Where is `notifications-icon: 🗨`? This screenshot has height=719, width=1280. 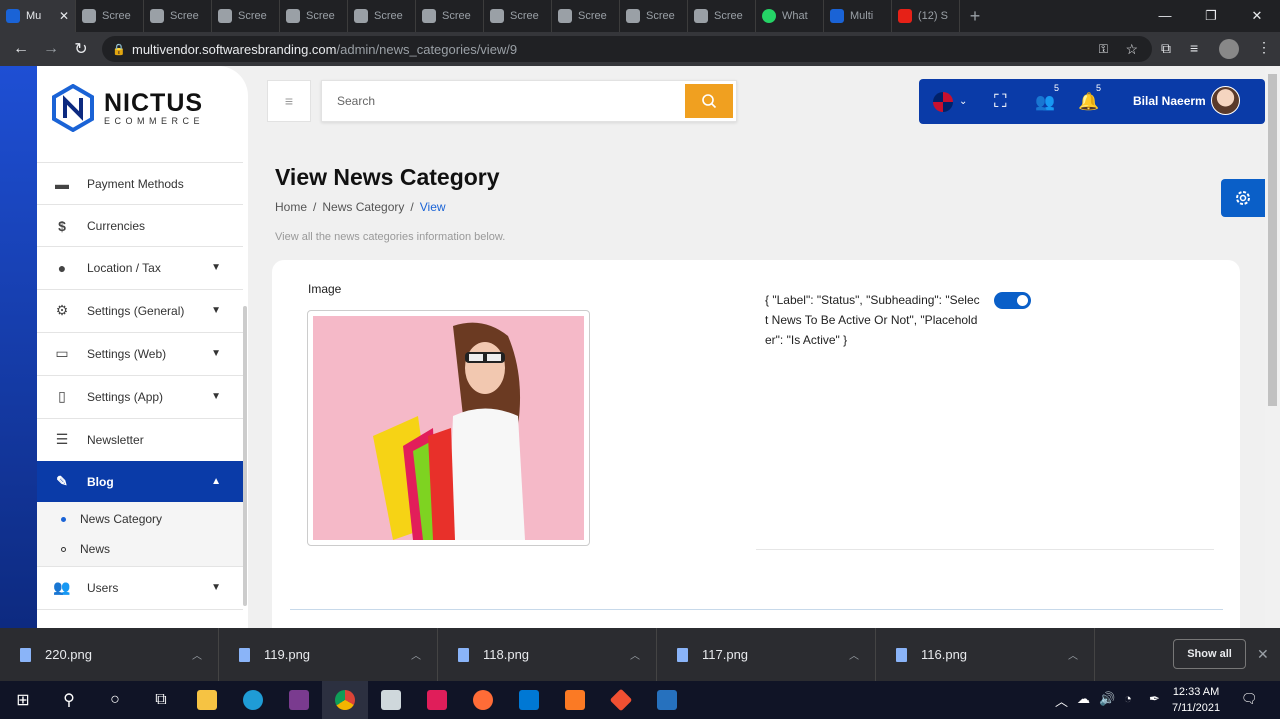
notifications-icon: 🗨 is located at coordinates (1249, 699).